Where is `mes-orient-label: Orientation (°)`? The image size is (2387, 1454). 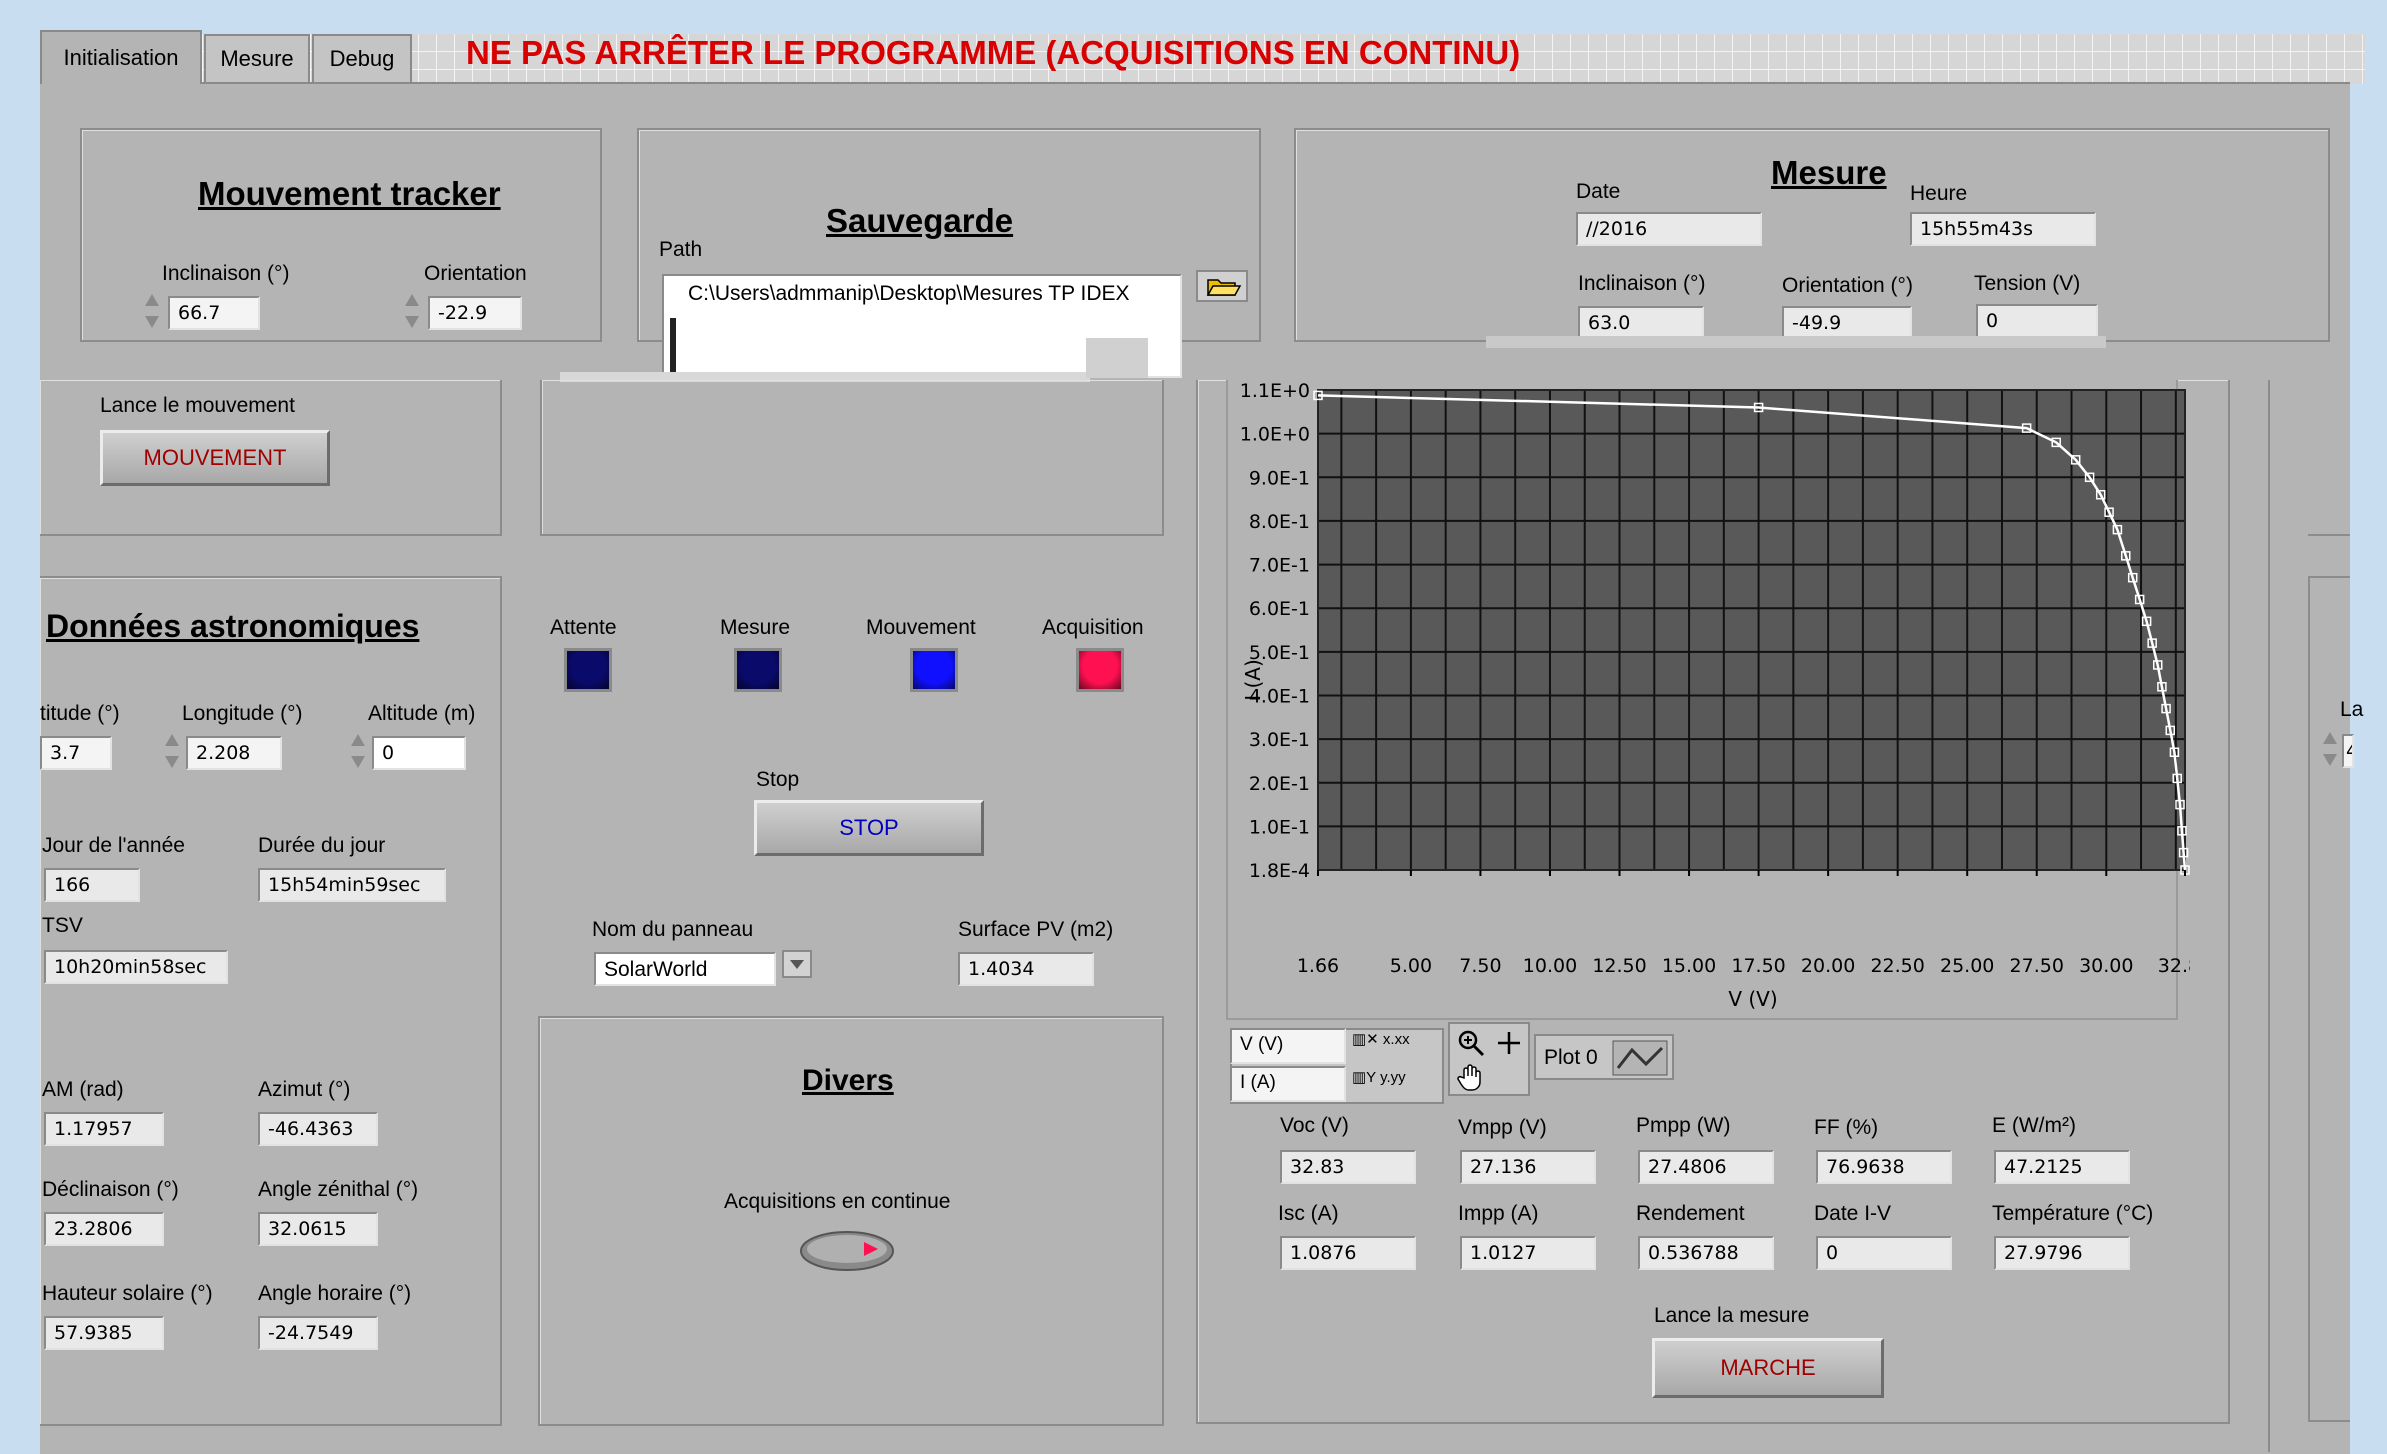
mes-orient-label: Orientation (°) is located at coordinates (1847, 285).